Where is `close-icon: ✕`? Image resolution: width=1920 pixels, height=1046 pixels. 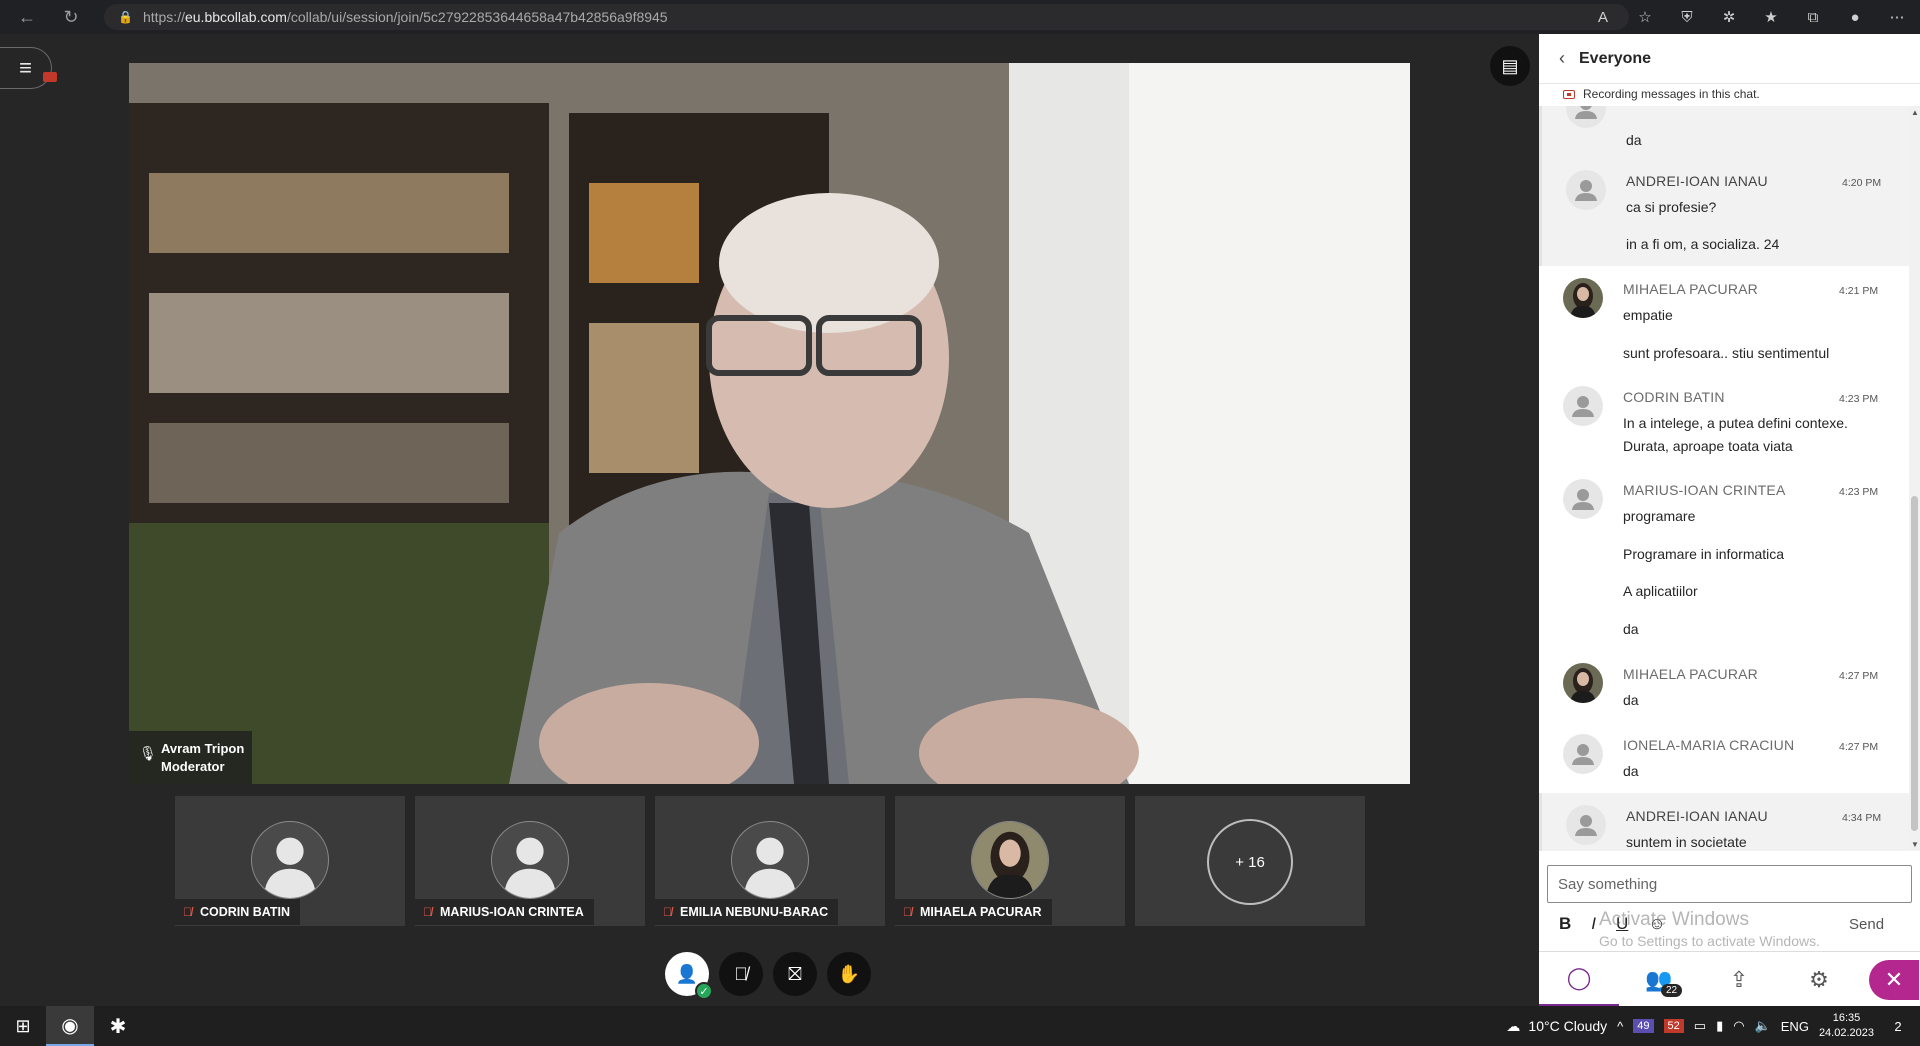
close-icon: ✕ is located at coordinates (1894, 979).